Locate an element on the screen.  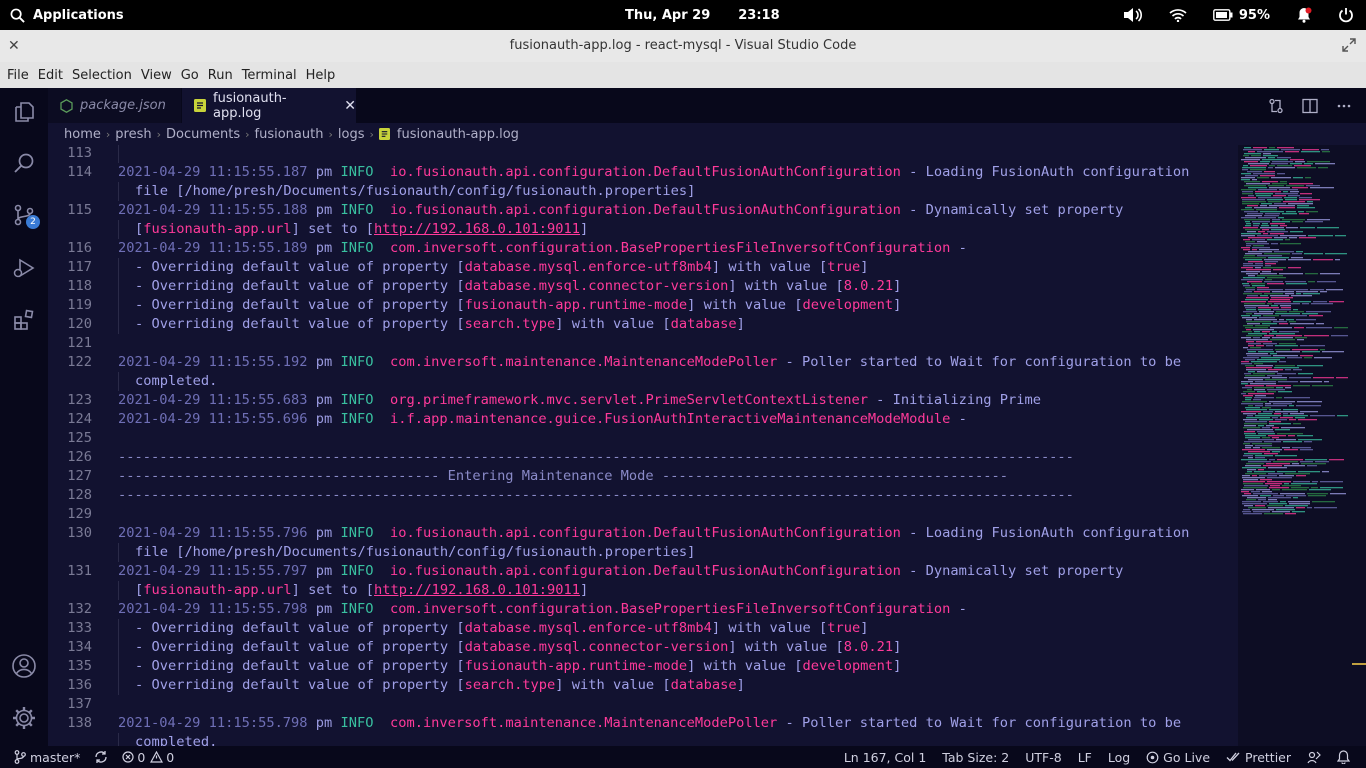
menu-go: Go is located at coordinates (190, 75).